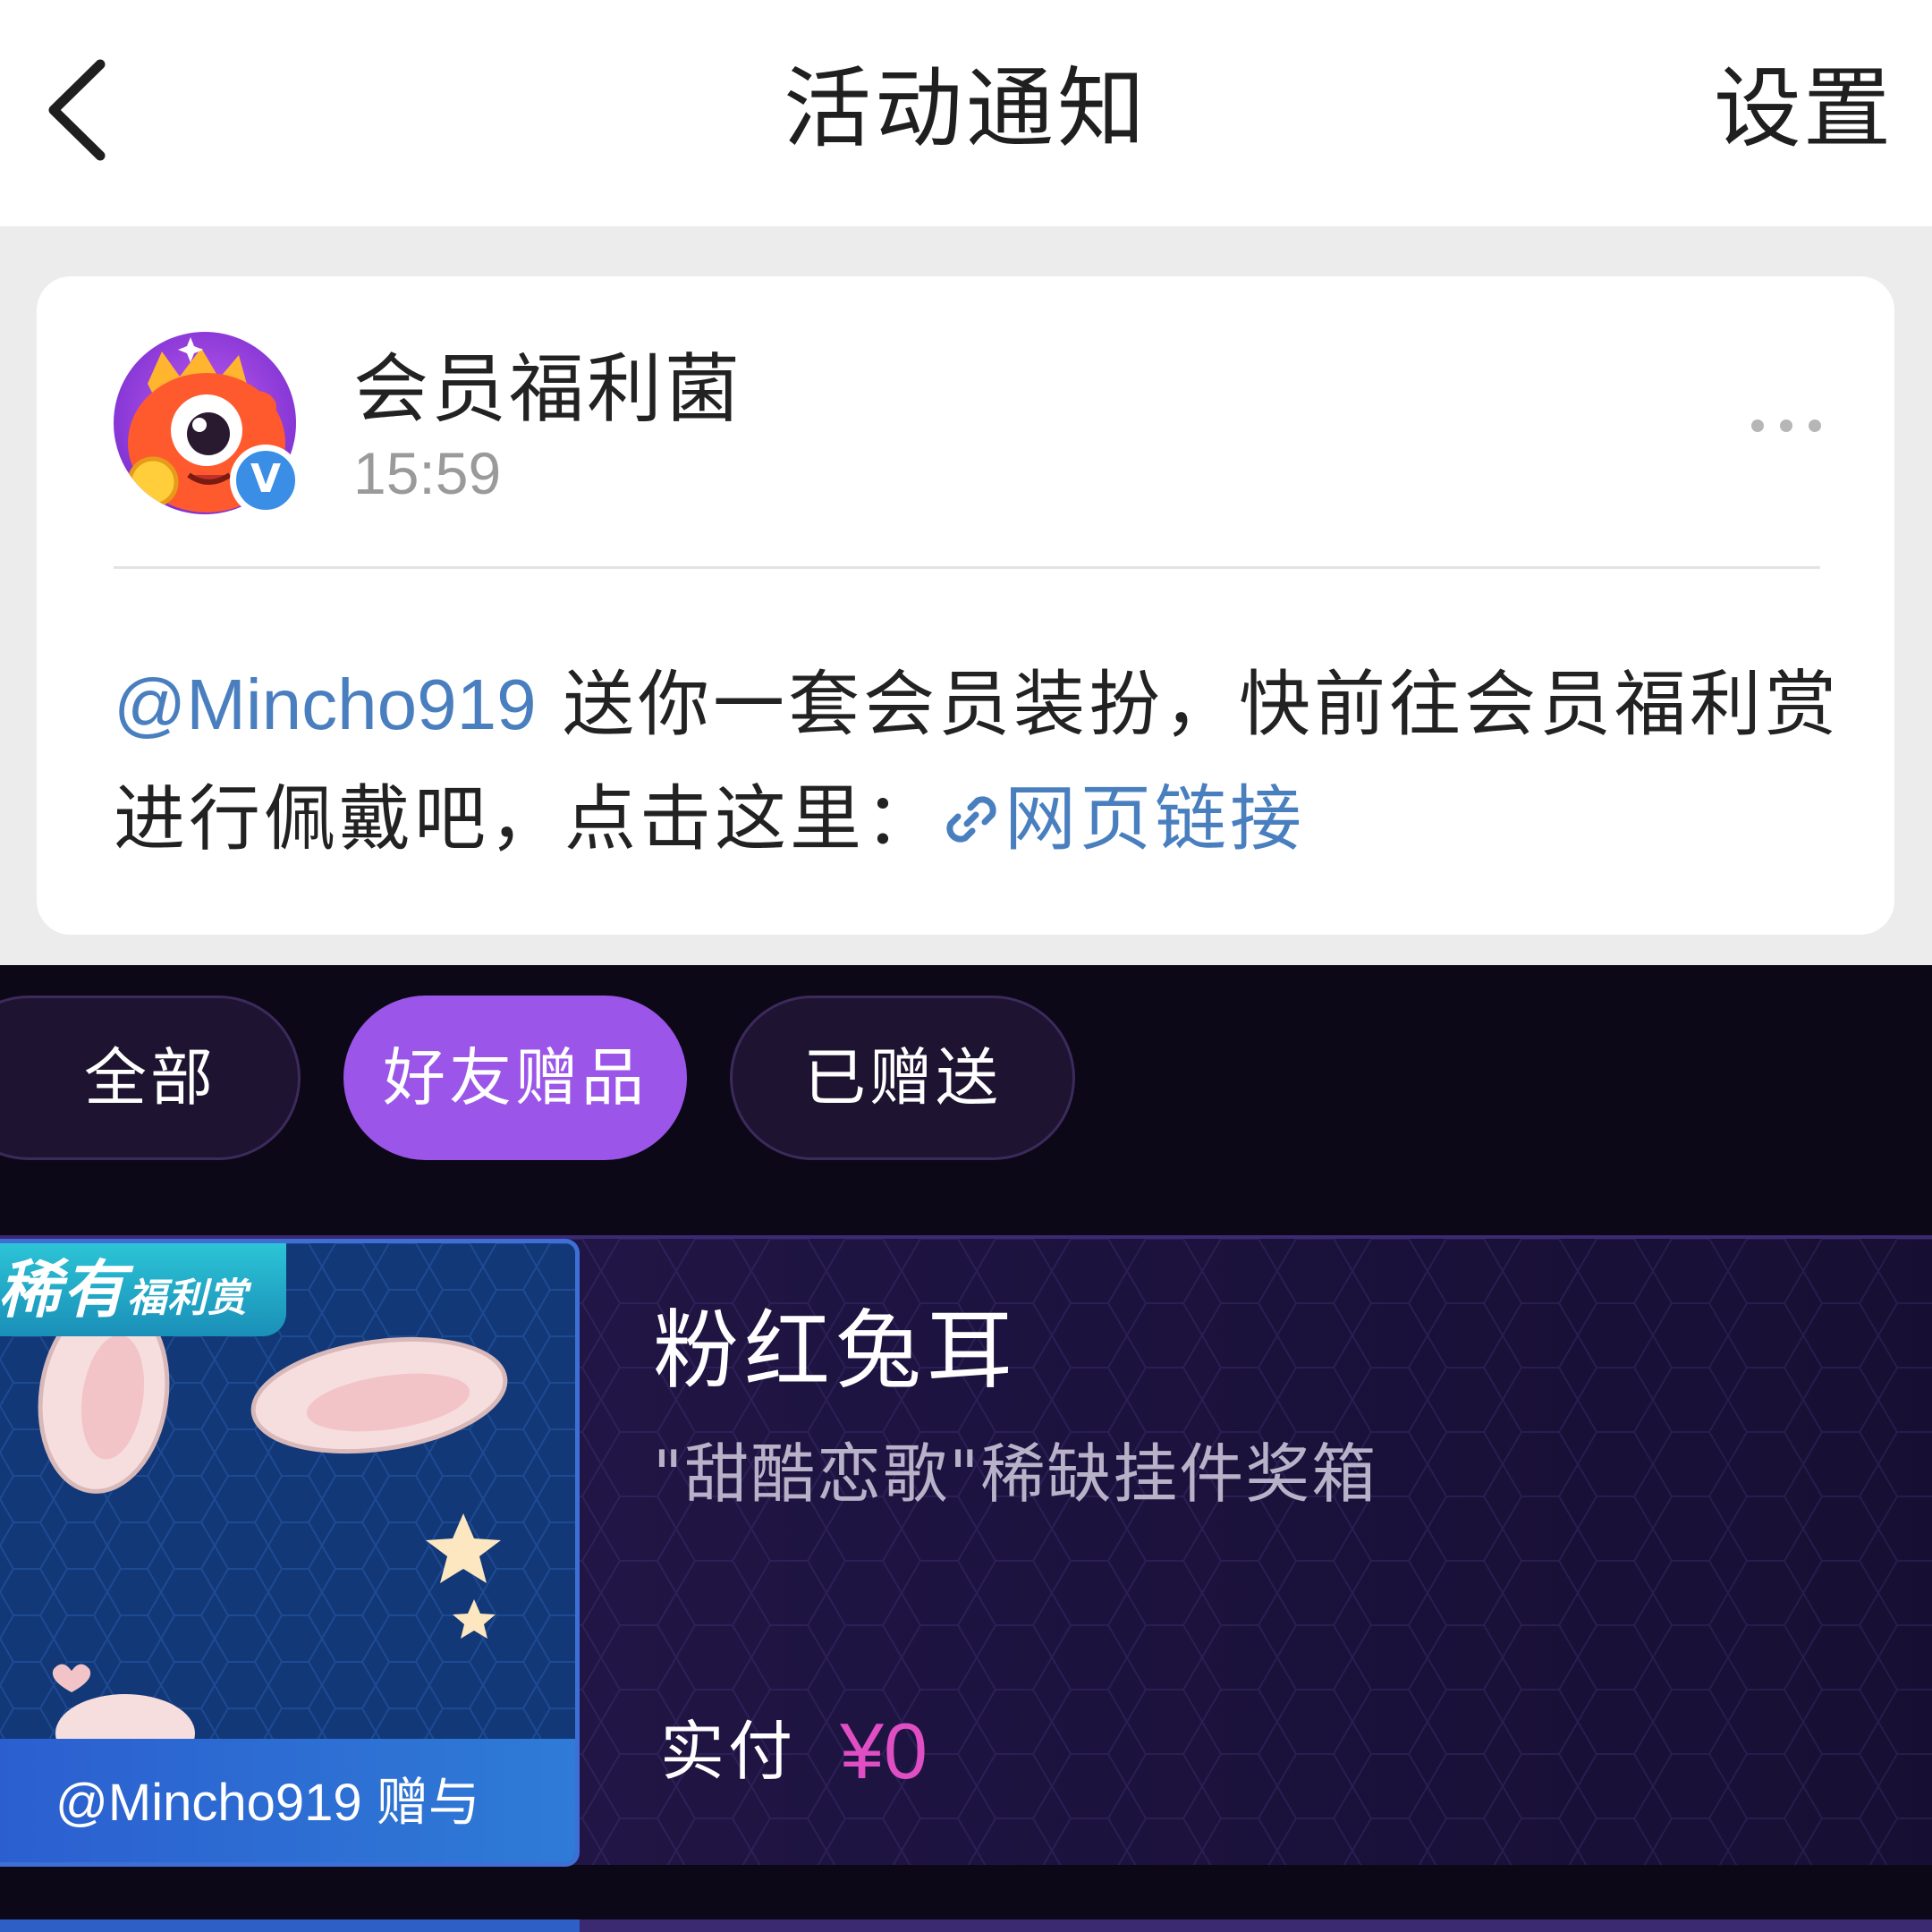 This screenshot has height=1932, width=1932. Describe the element at coordinates (515, 1078) in the screenshot. I see `tab-friend-gifts: 好友赠品` at that location.